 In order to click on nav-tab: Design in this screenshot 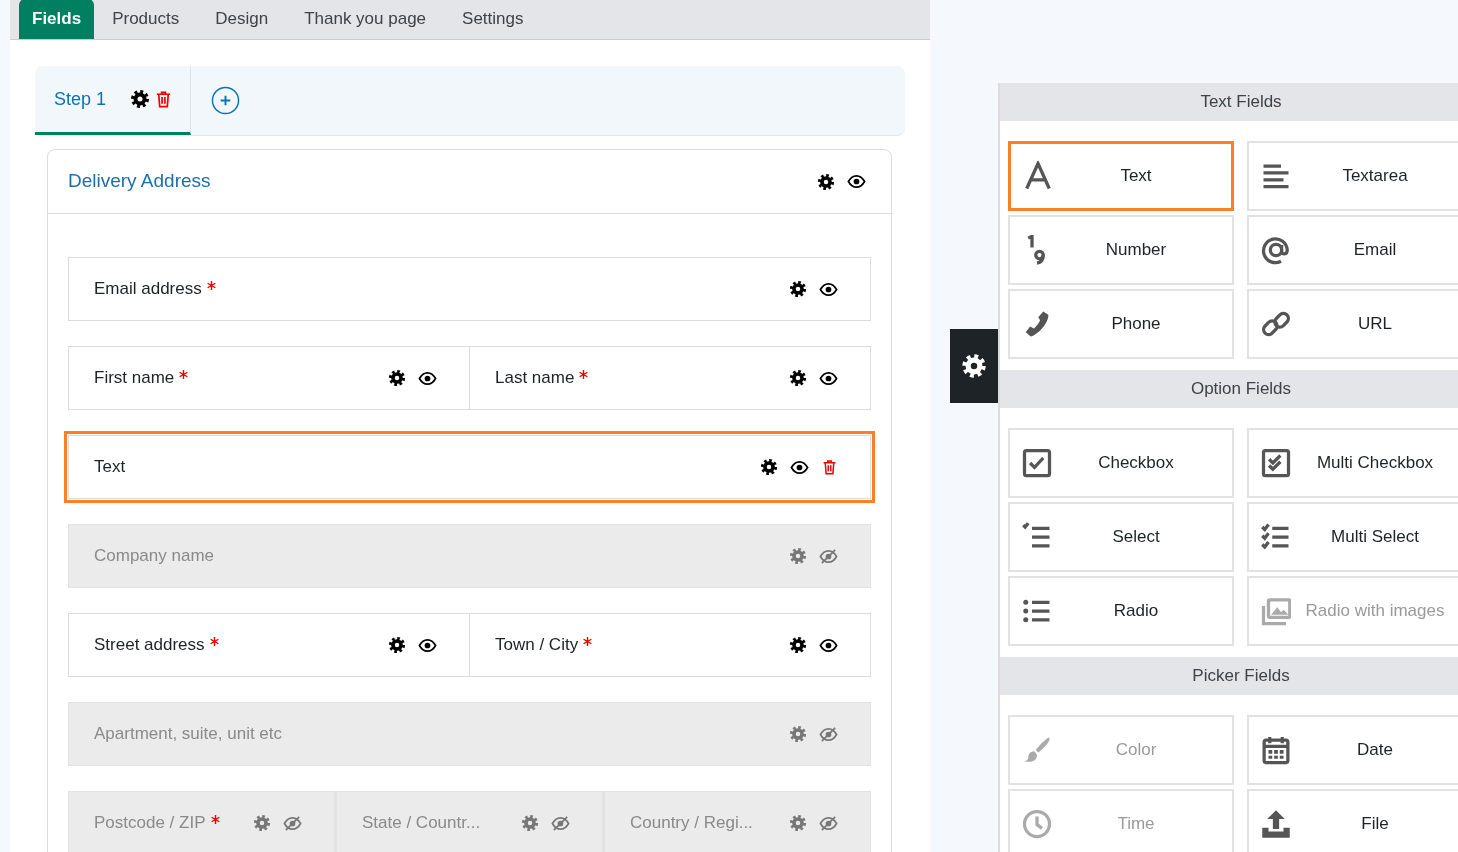, I will do `click(242, 19)`.